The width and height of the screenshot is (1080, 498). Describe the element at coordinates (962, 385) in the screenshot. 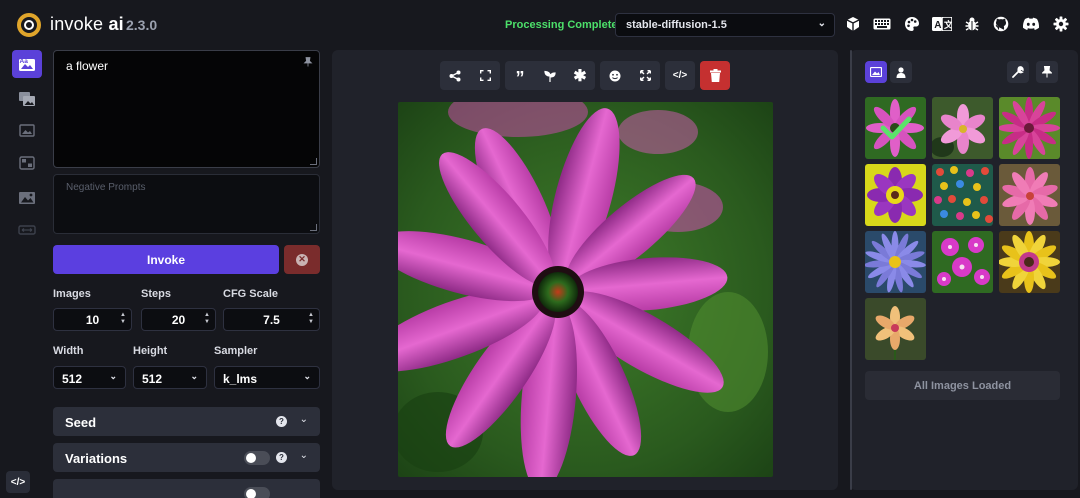

I see `all-images-loaded-label: All Images Loaded` at that location.